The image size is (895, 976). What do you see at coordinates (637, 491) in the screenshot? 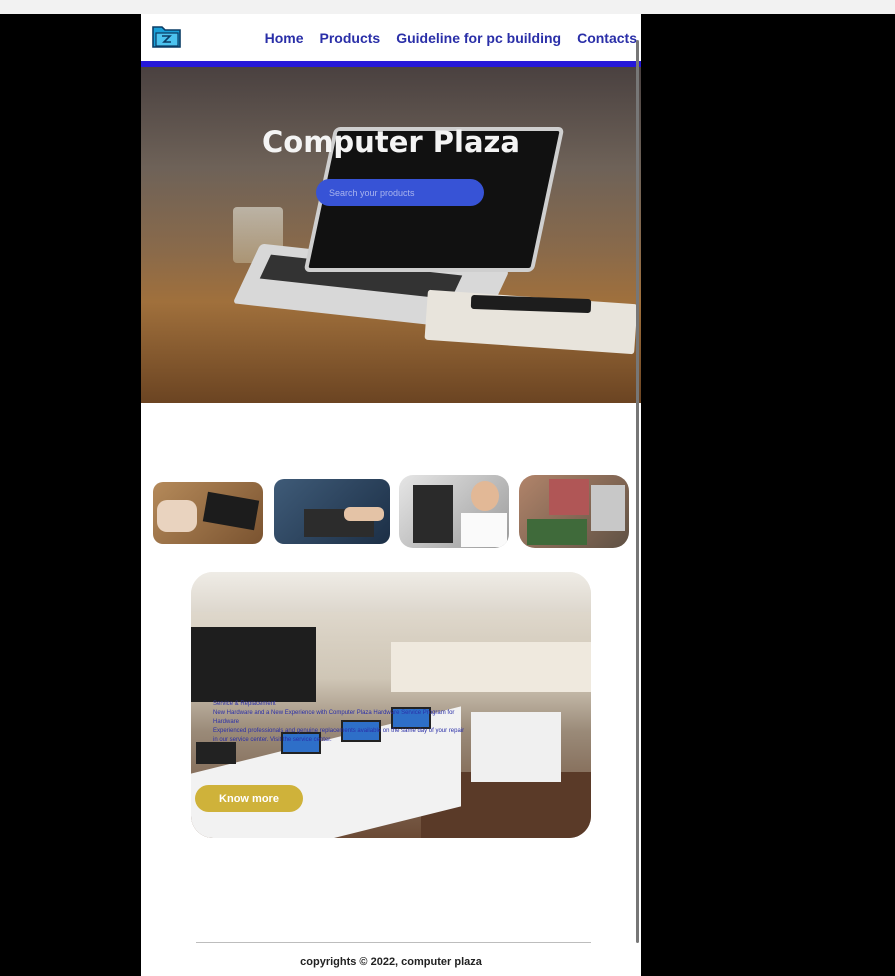
I see `page-scrollbar` at bounding box center [637, 491].